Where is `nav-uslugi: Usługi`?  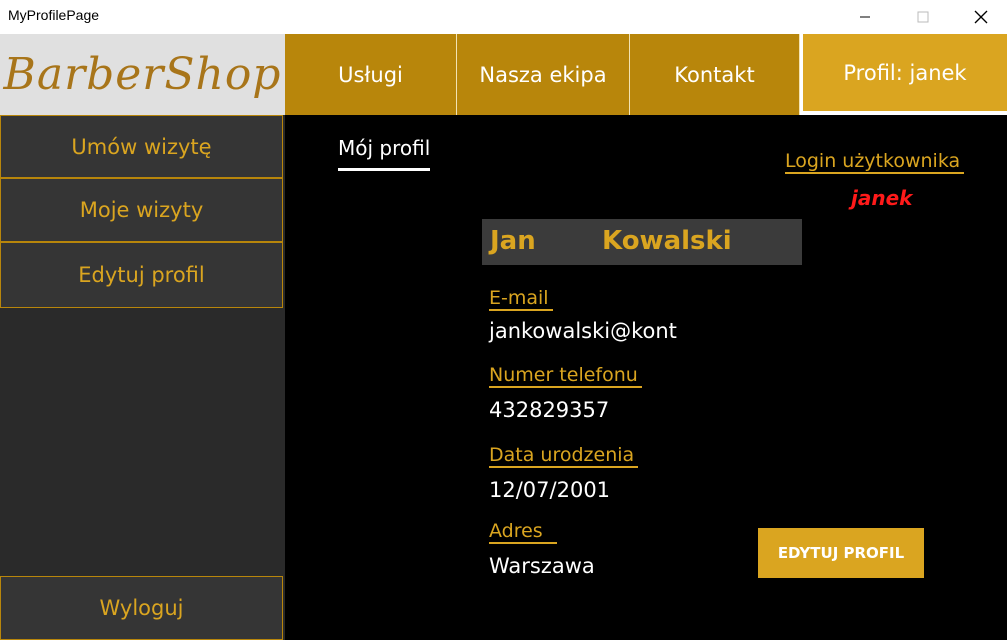 nav-uslugi: Usługi is located at coordinates (371, 74).